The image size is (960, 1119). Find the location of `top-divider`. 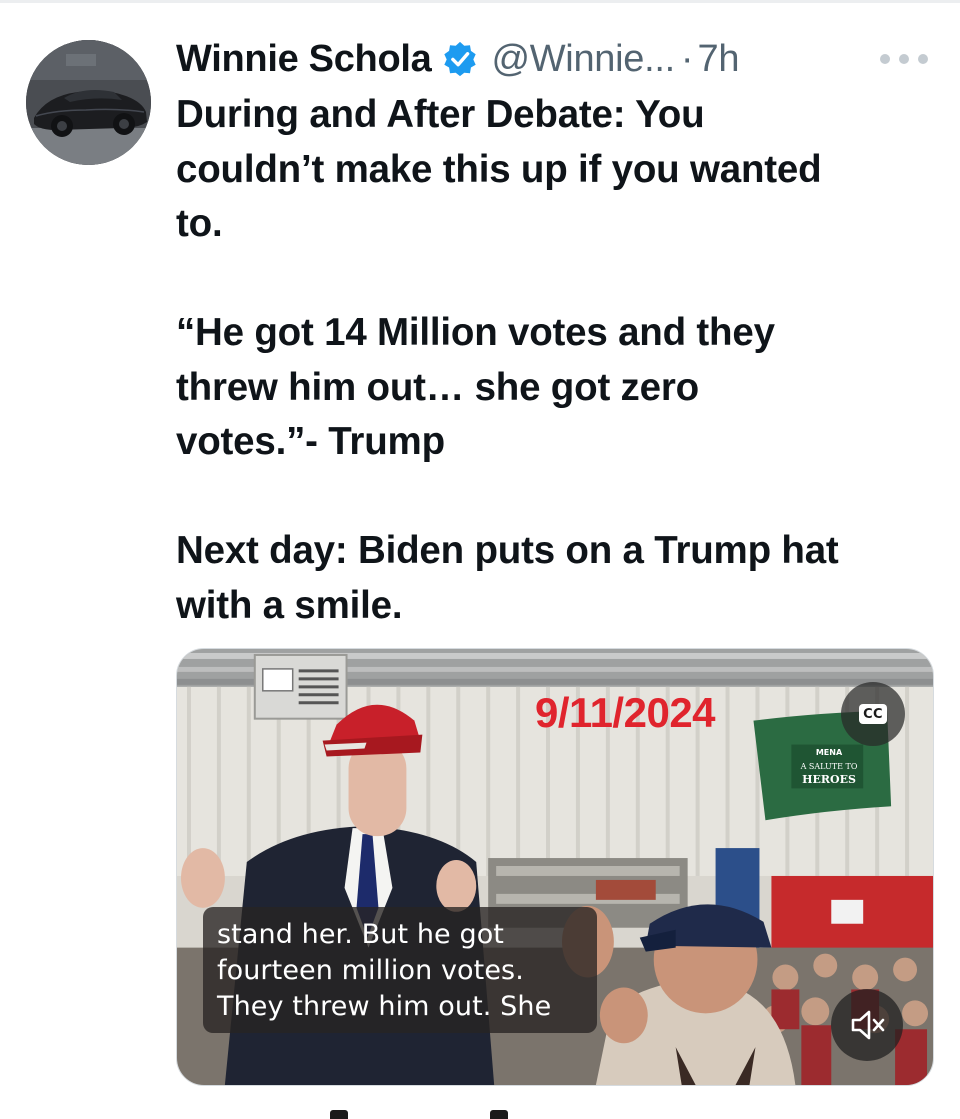

top-divider is located at coordinates (480, 1).